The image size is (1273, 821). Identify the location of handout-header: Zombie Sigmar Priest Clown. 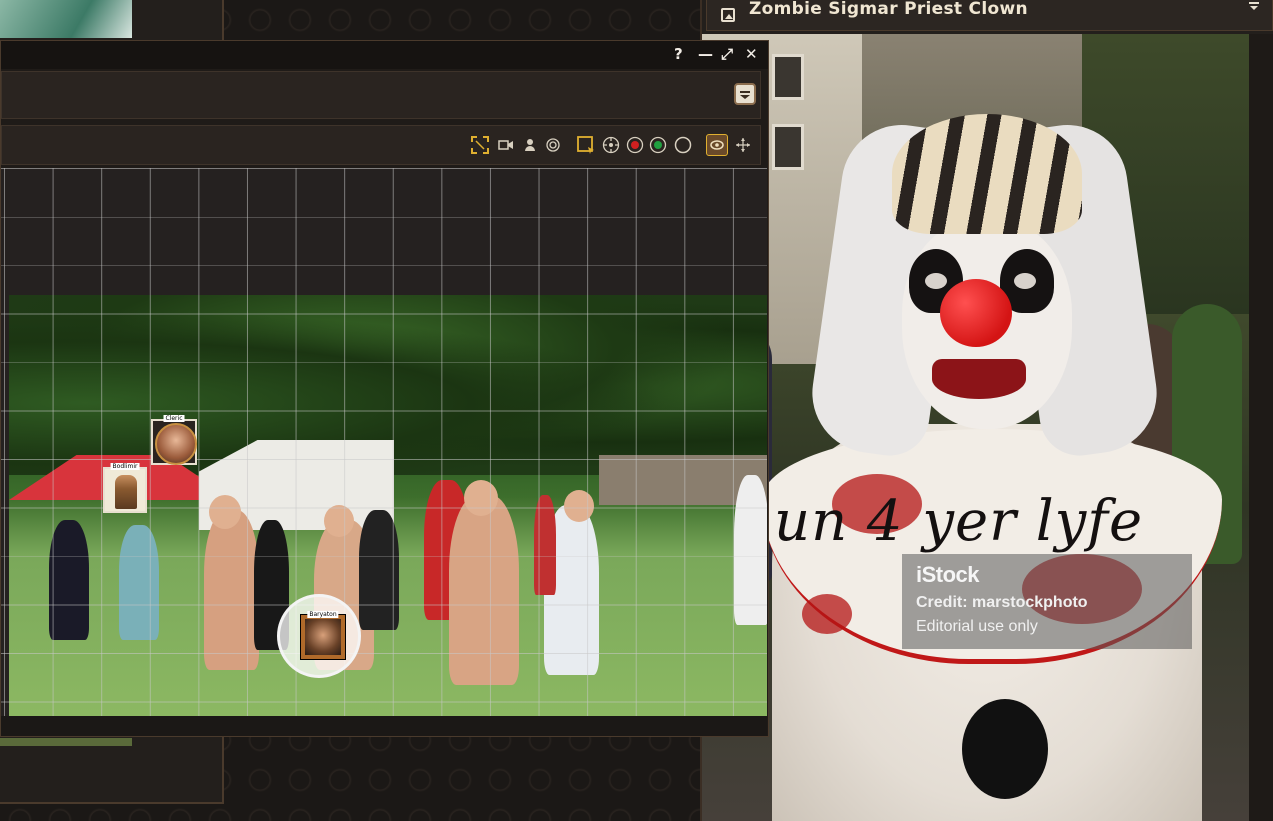
(989, 15).